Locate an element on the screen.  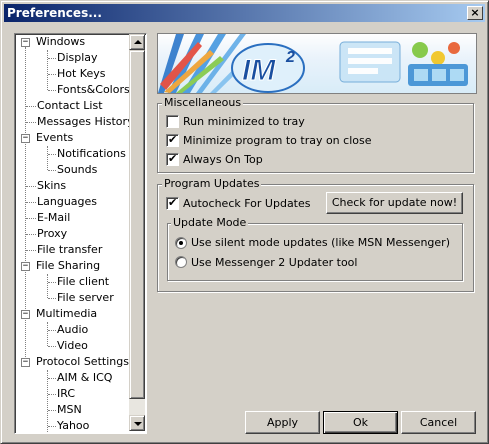
tree-item-protocol-settings: Protocol Settings is located at coordinates (82, 362).